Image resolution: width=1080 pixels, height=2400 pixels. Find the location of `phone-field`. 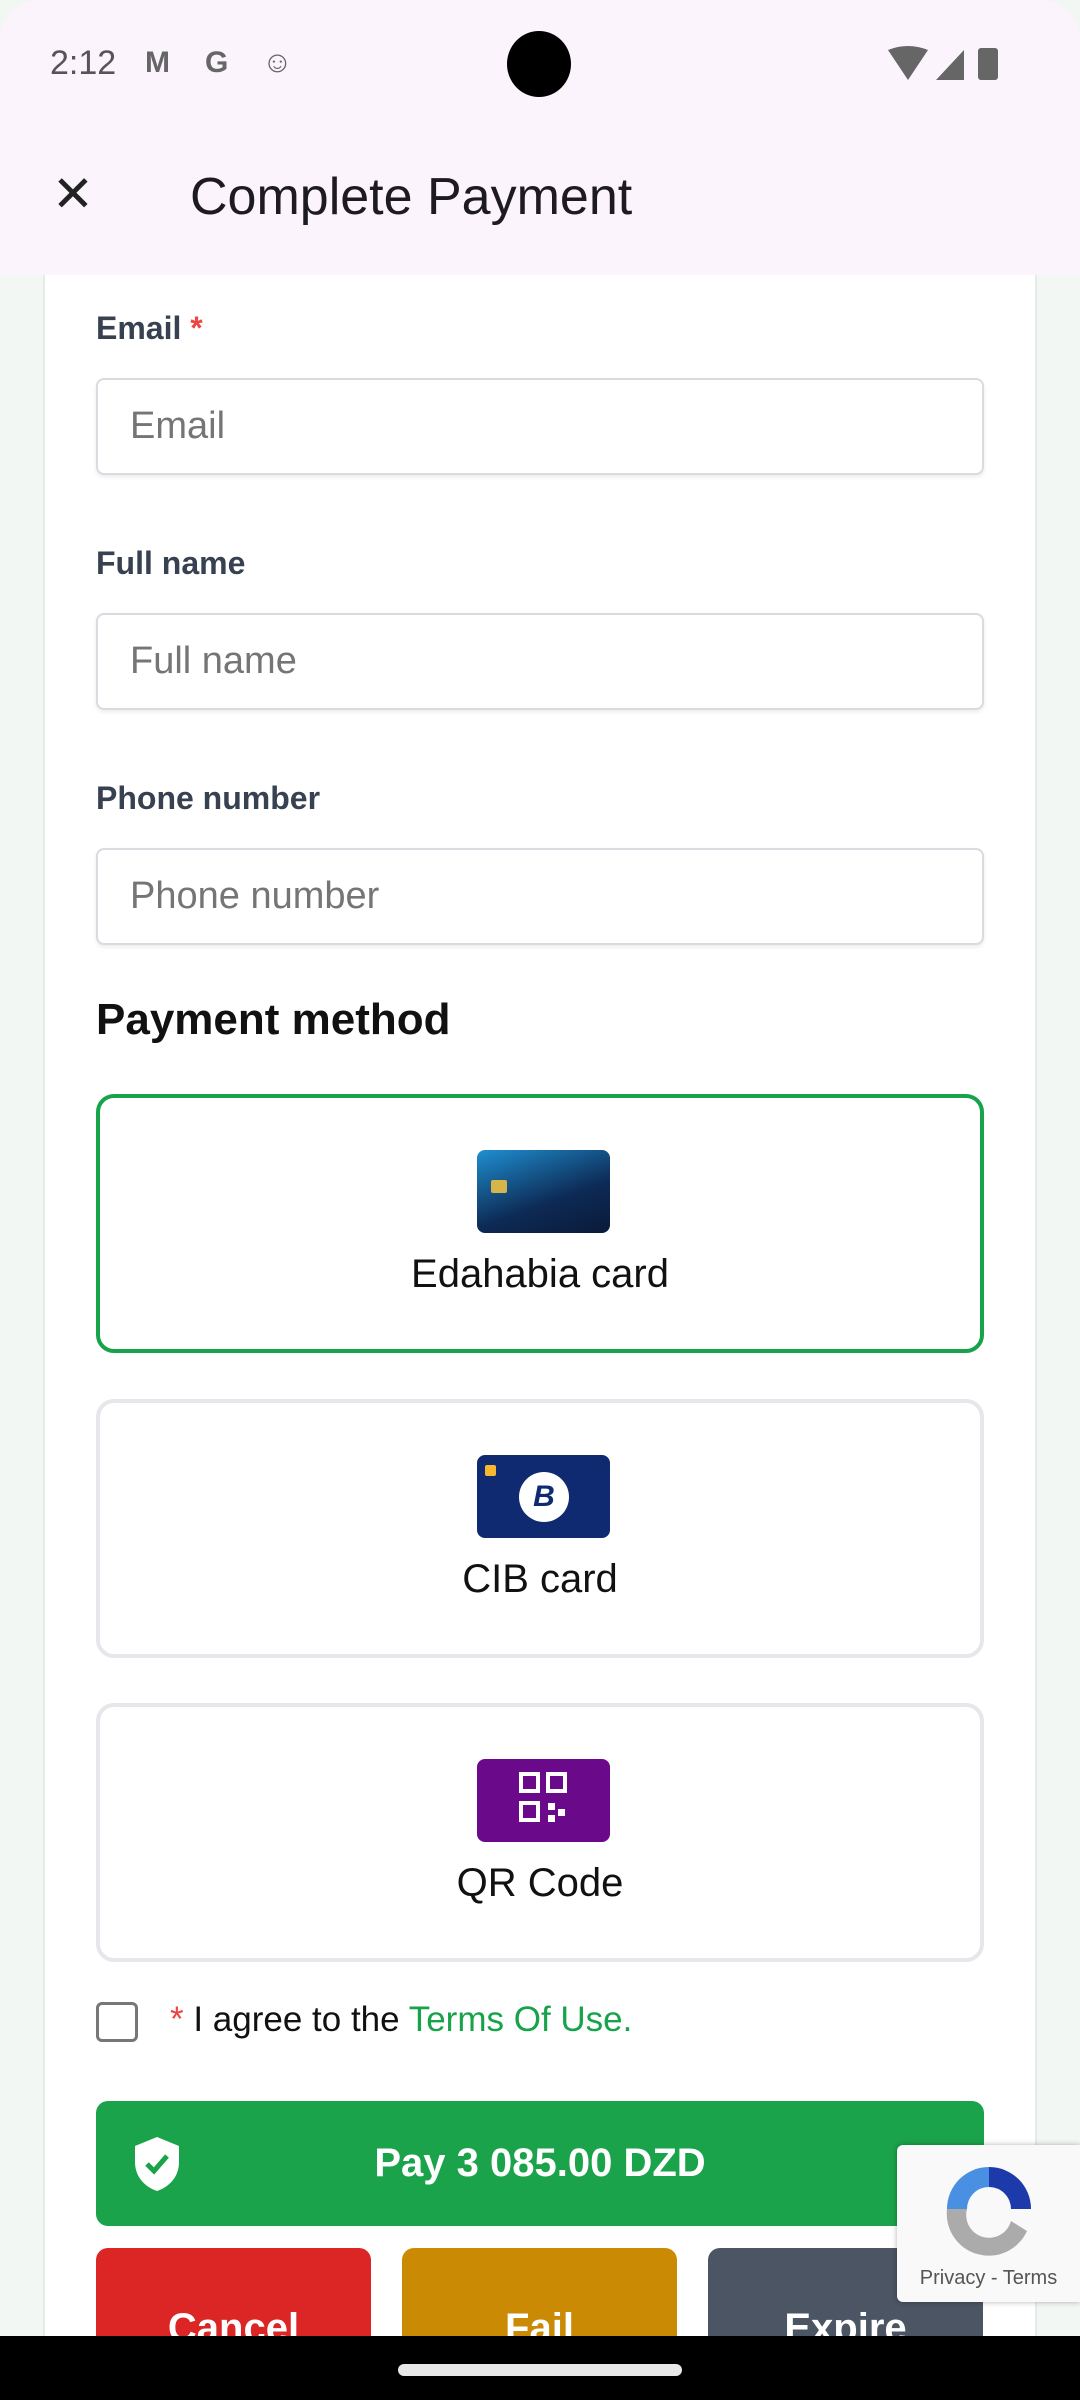

phone-field is located at coordinates (540, 896).